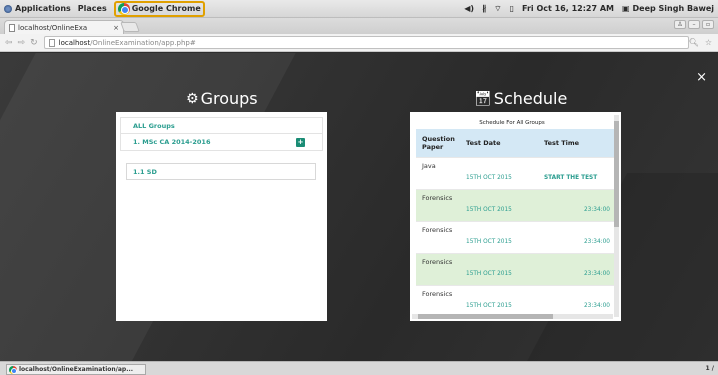 The width and height of the screenshot is (718, 375). I want to click on focused-app-box: Google Chrome, so click(159, 8).